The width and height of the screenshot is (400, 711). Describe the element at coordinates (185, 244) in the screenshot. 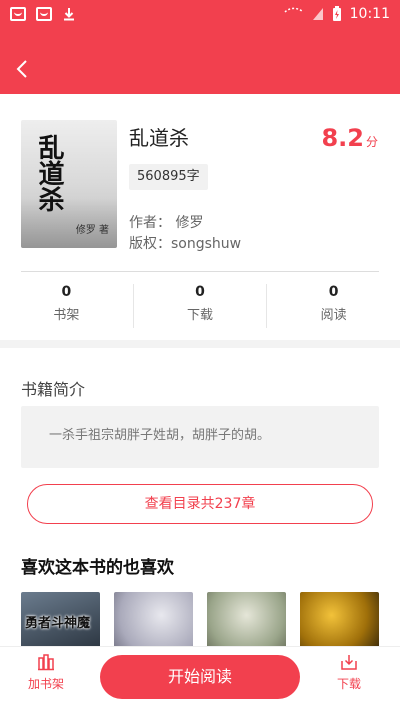

I see `book-copyright: 版权：songshuw` at that location.